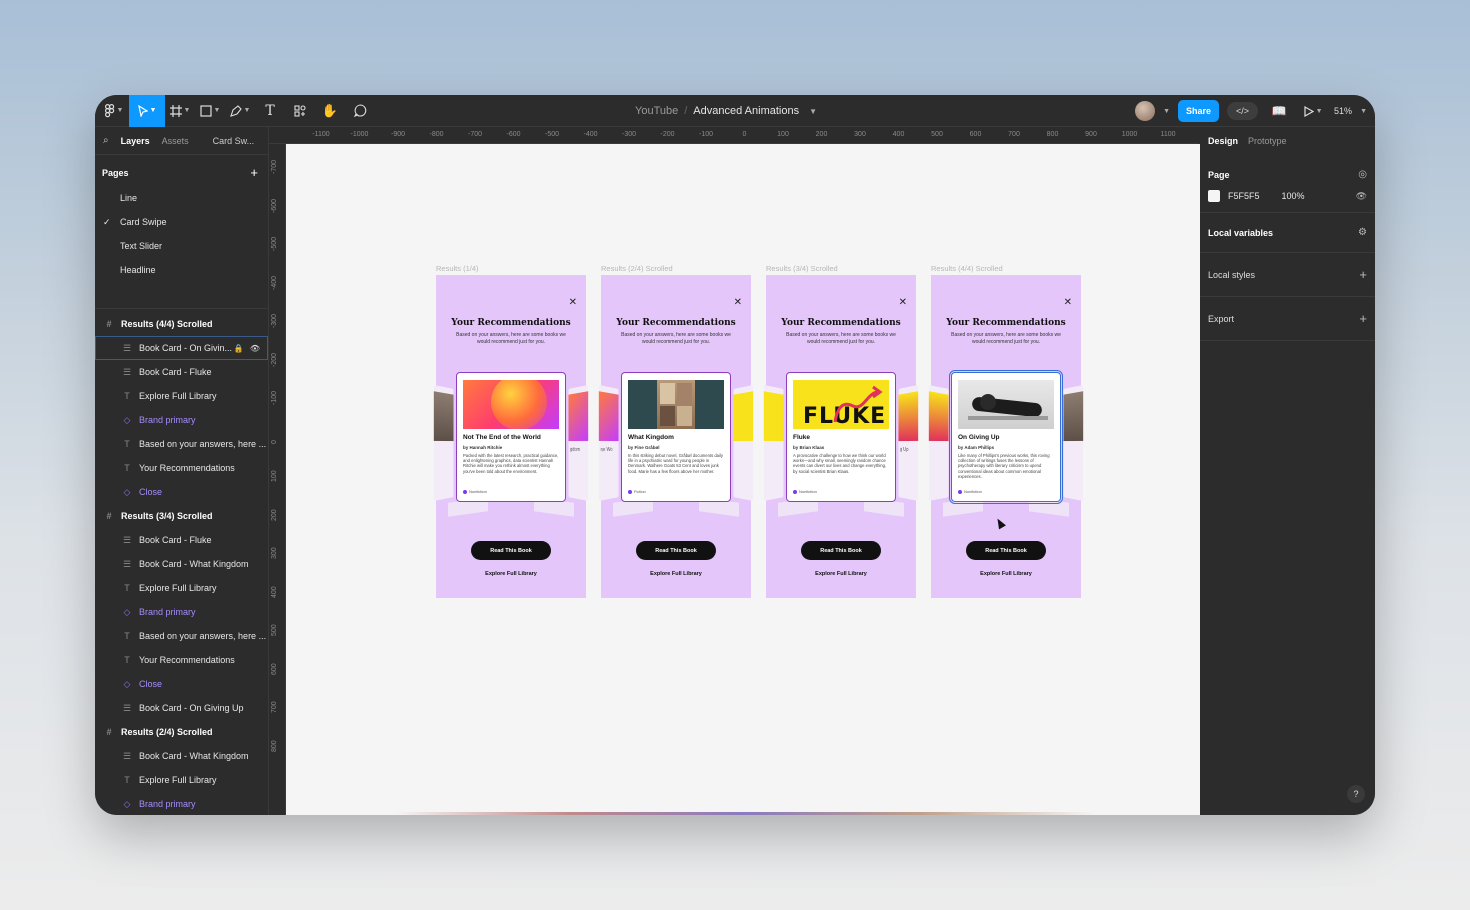 The image size is (1470, 910). I want to click on tab-prototype: Prototype, so click(1267, 141).